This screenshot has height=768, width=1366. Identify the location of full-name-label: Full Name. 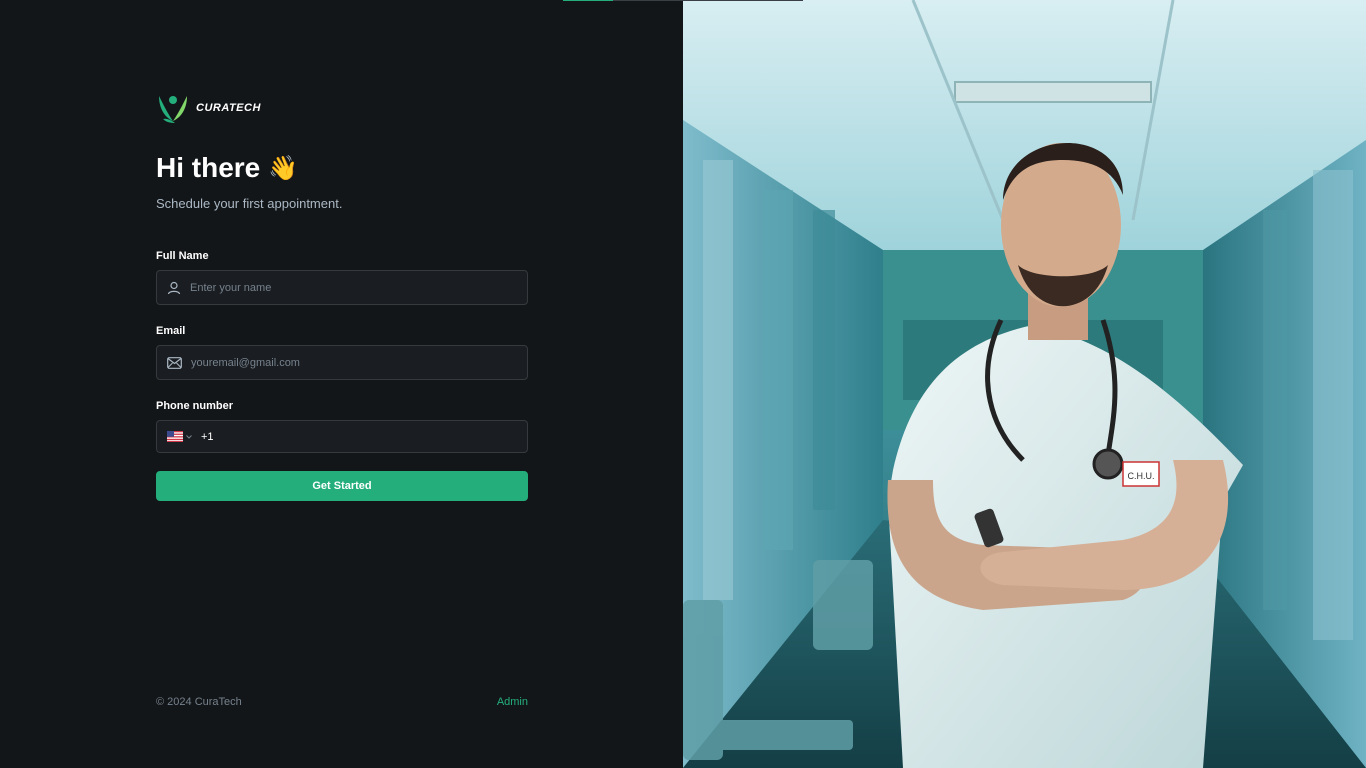
(182, 256).